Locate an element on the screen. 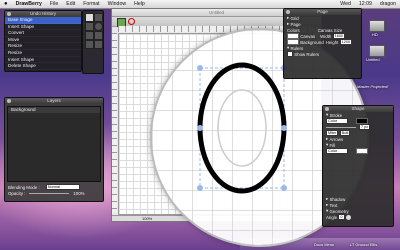  shape-titlebar: Shape is located at coordinates (358, 109).